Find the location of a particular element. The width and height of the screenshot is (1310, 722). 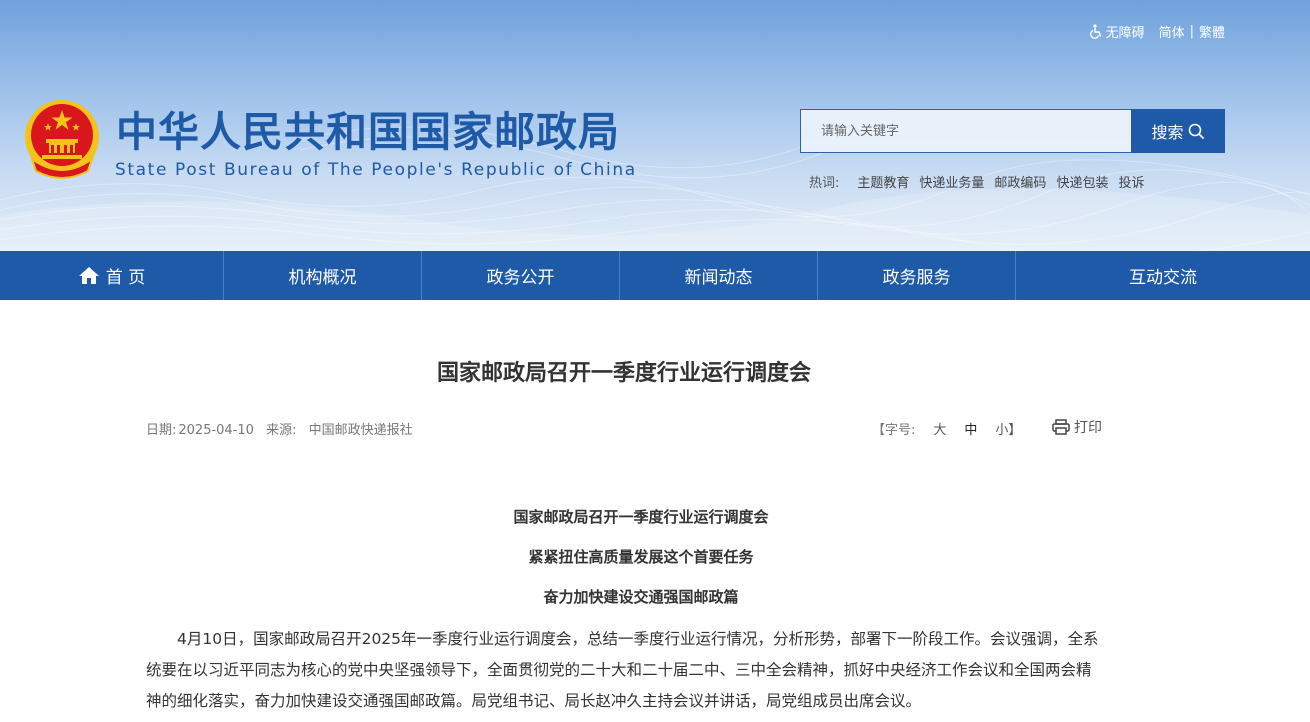

hot-word-link: 快递业务量 is located at coordinates (951, 181).